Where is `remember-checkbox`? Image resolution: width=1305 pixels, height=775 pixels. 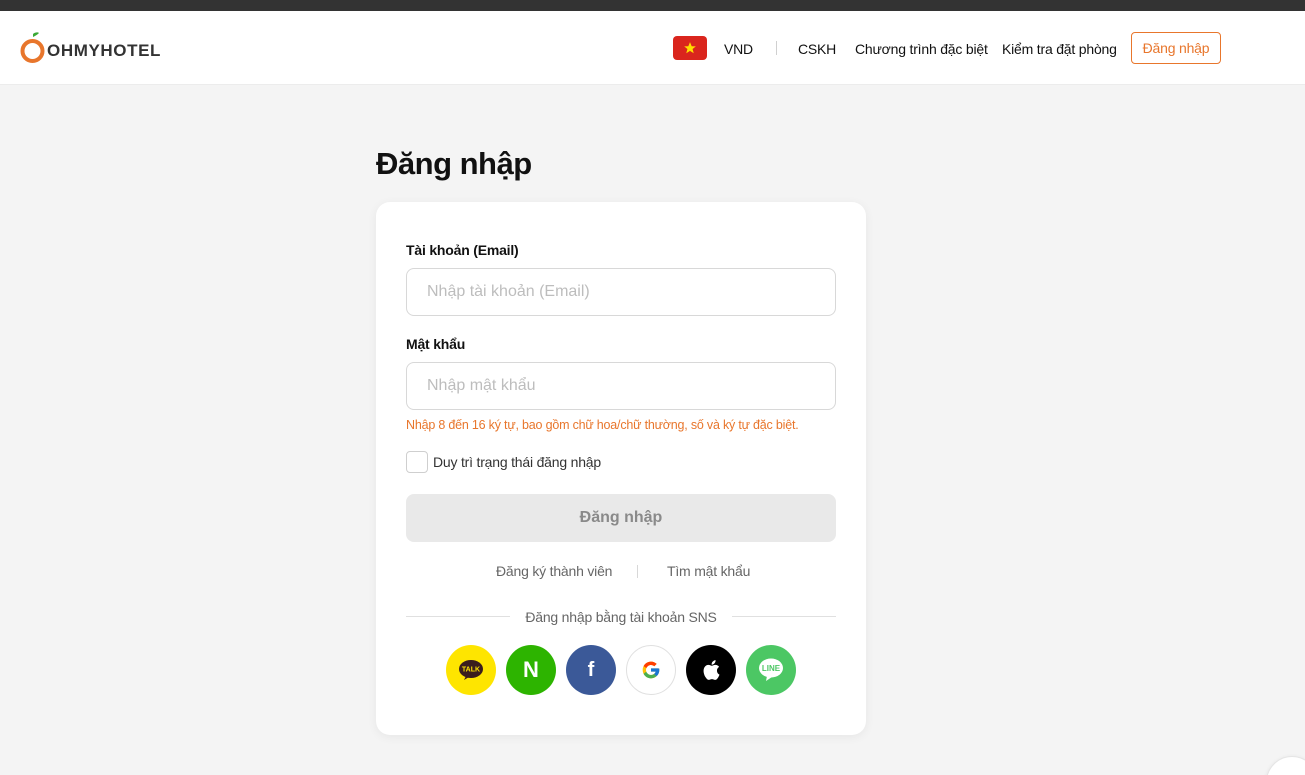 remember-checkbox is located at coordinates (417, 462).